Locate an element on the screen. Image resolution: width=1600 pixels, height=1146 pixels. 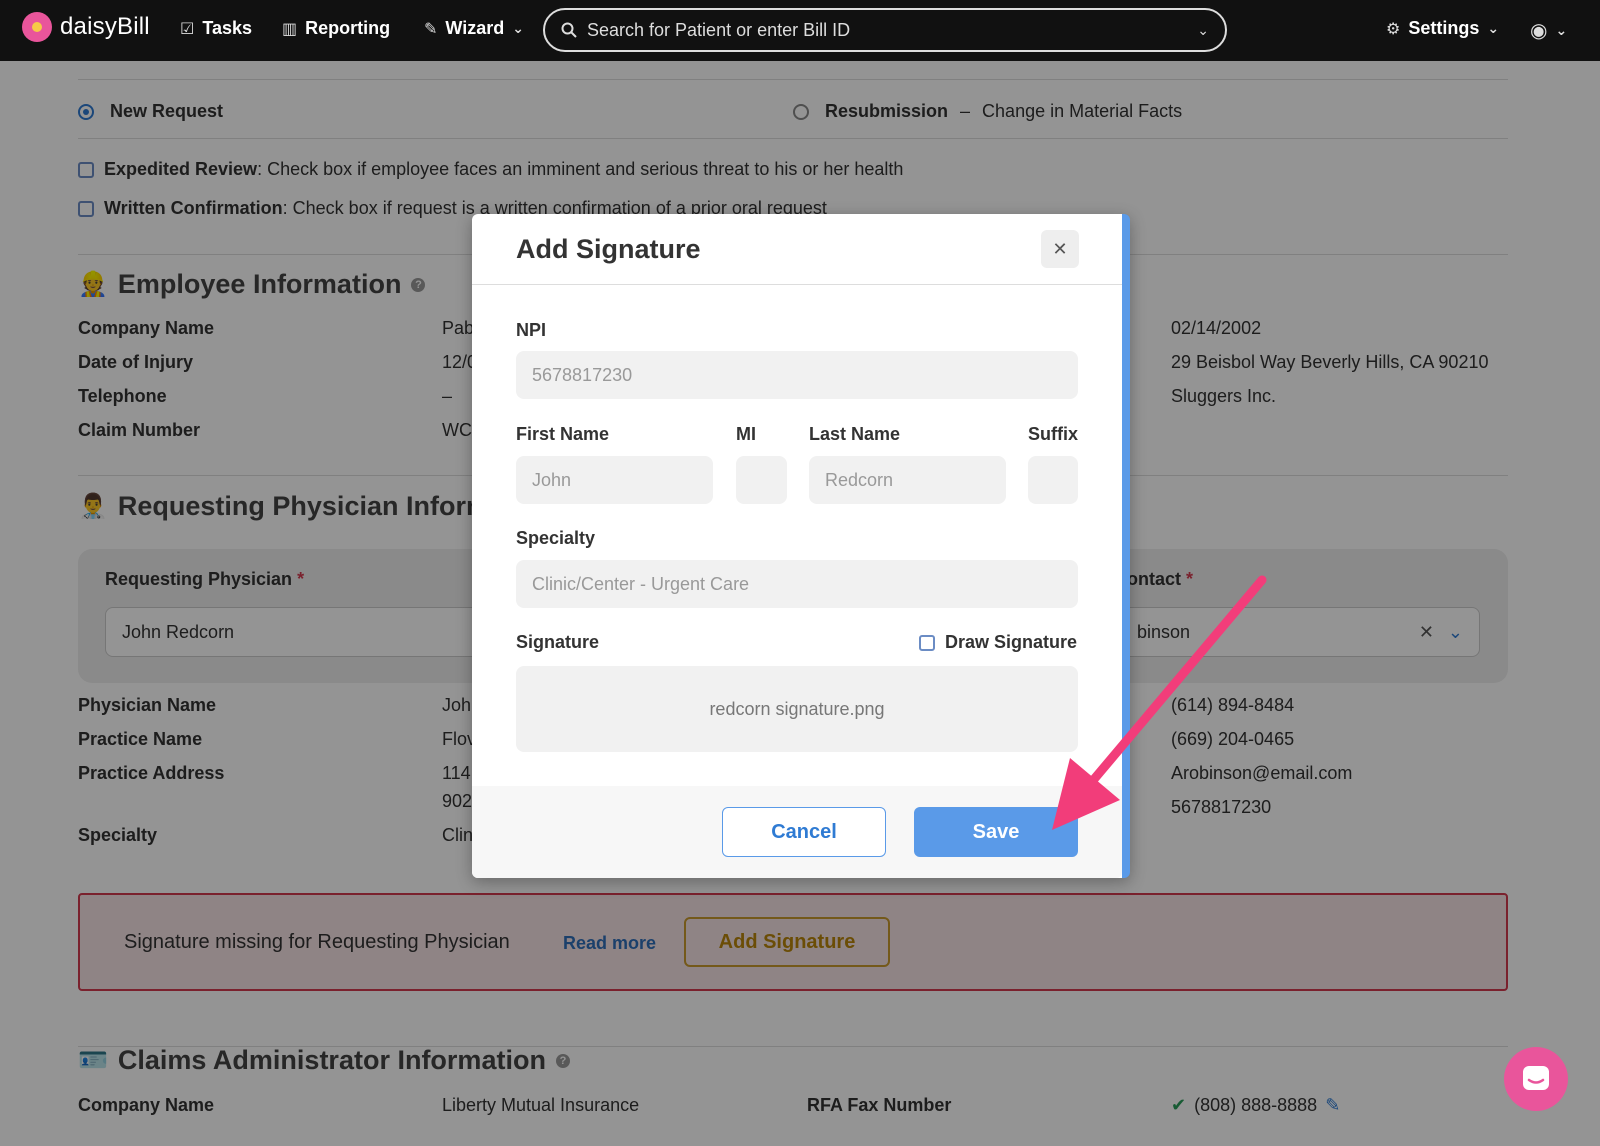
chat-icon is located at coordinates (1536, 1078).